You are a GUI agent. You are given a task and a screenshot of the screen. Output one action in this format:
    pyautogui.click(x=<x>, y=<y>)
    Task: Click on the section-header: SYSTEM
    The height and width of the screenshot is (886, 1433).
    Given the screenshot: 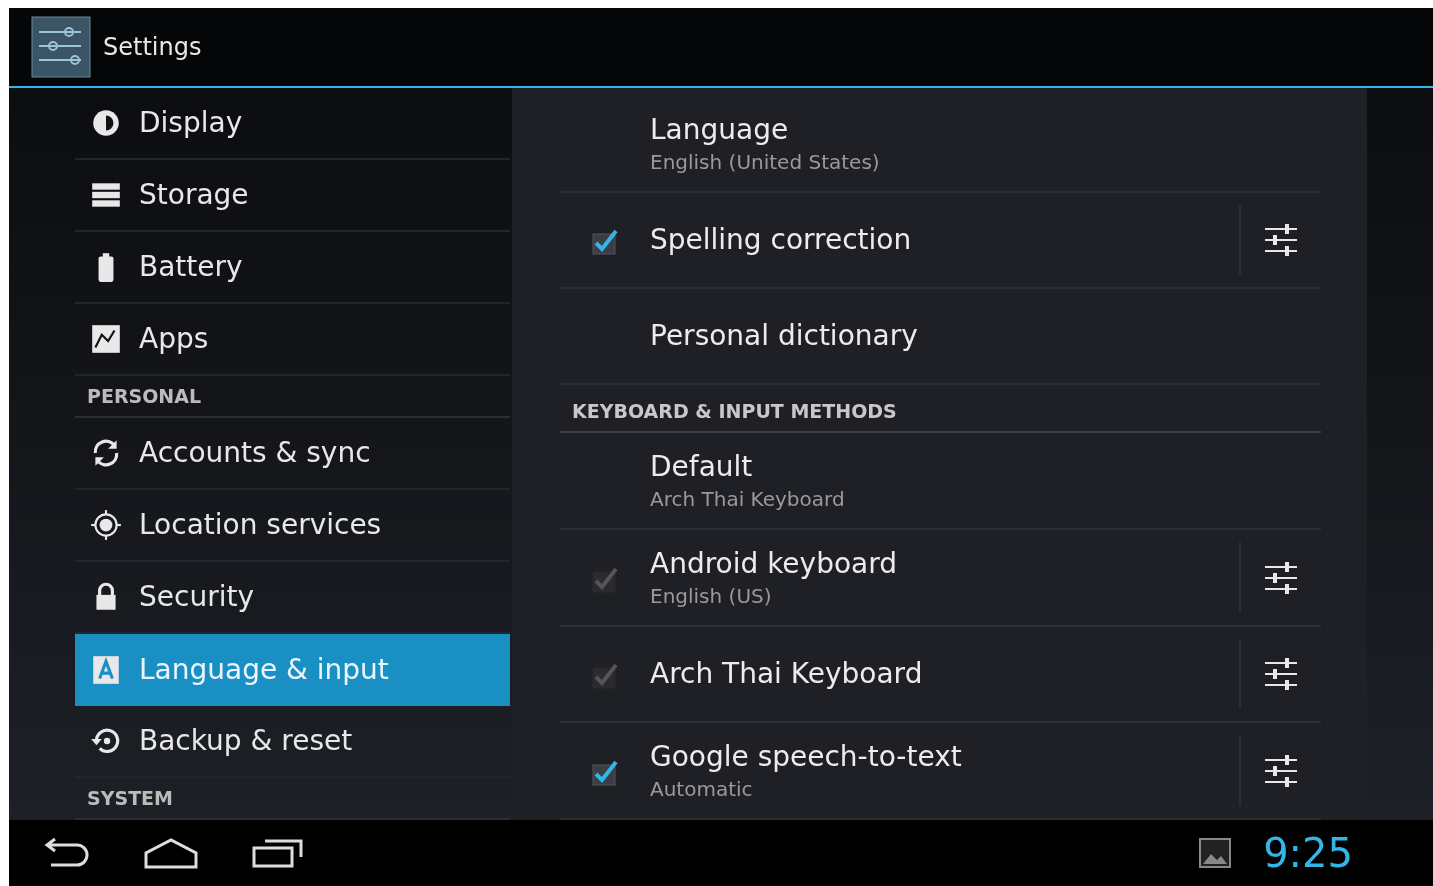 What is the action you would take?
    pyautogui.click(x=130, y=798)
    